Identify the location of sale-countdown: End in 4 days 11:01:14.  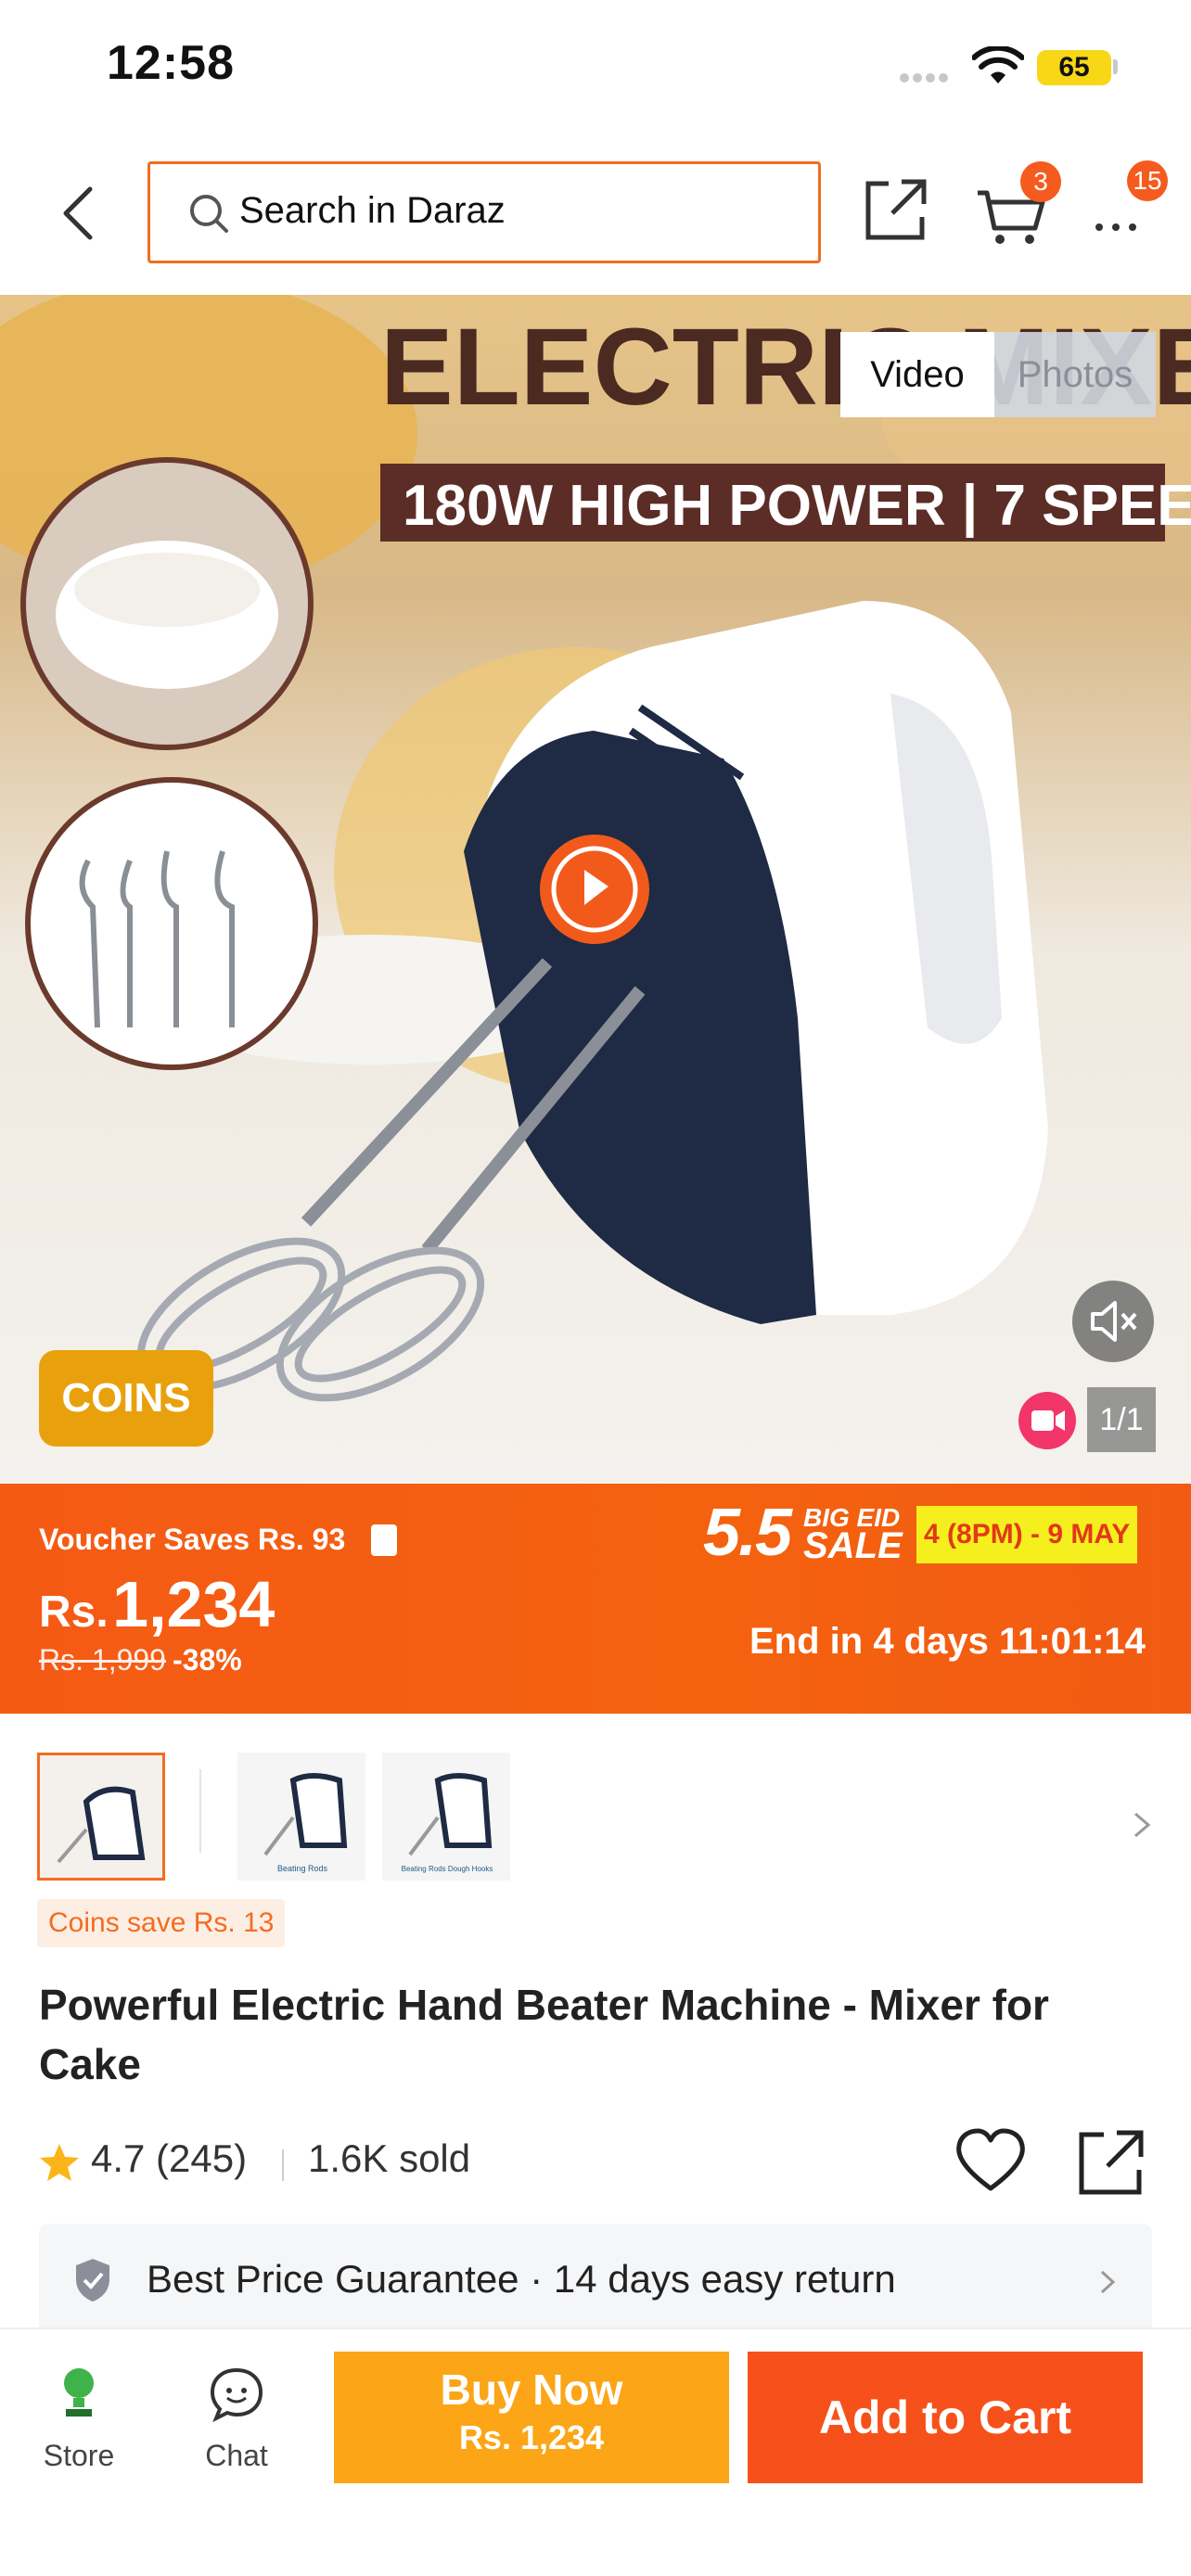
(947, 1641).